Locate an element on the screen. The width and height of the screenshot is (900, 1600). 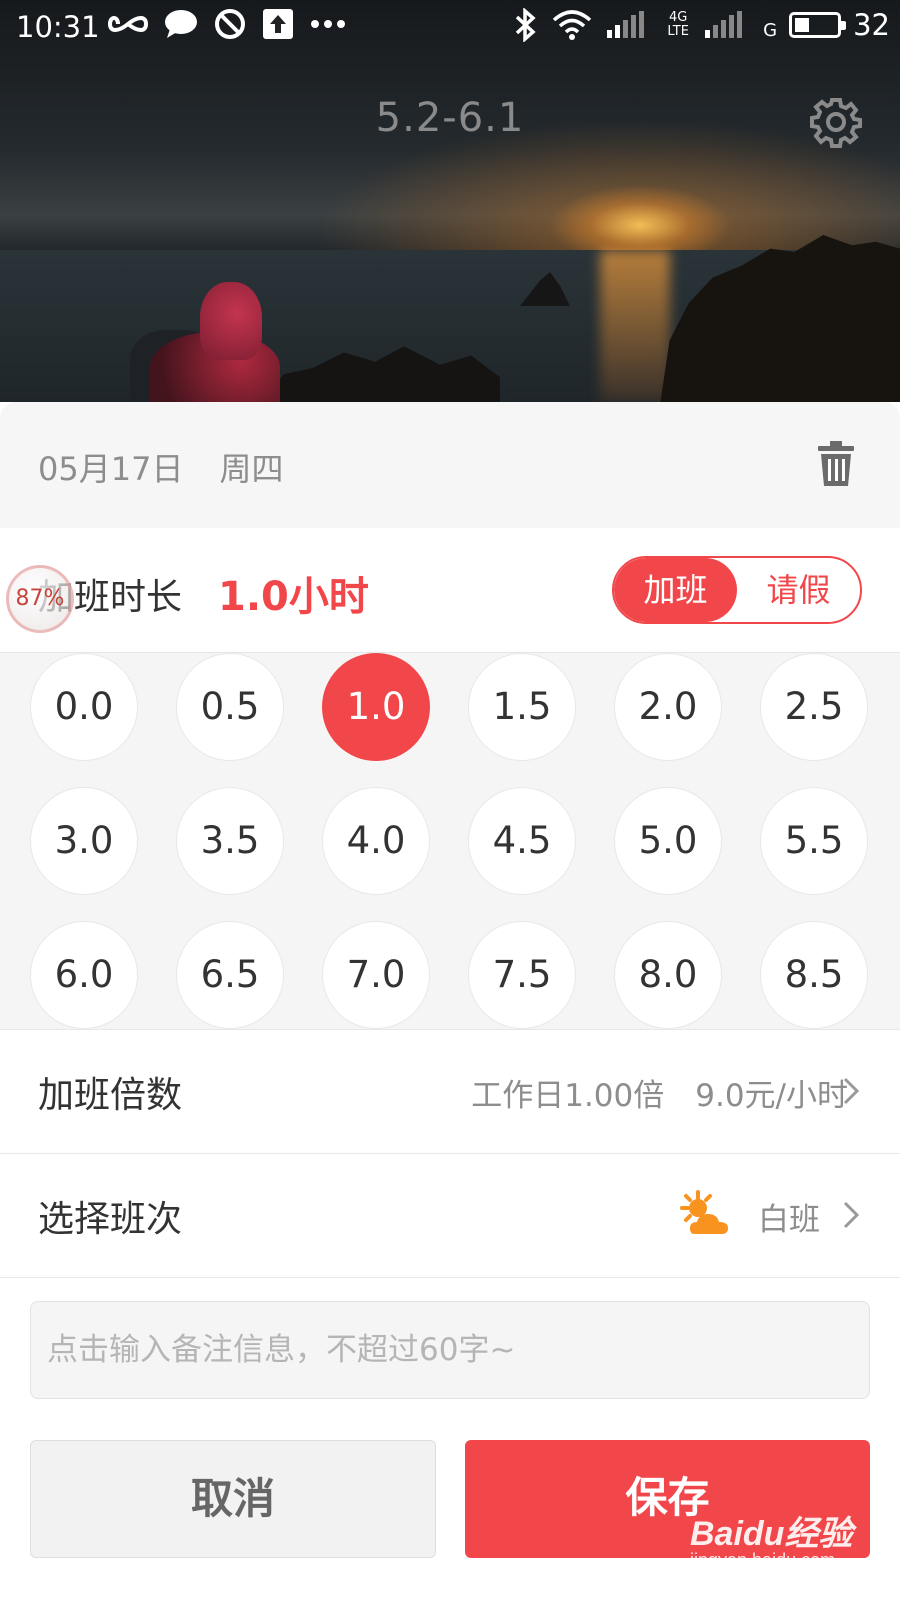
date-label: 05月17日 is located at coordinates (111, 469).